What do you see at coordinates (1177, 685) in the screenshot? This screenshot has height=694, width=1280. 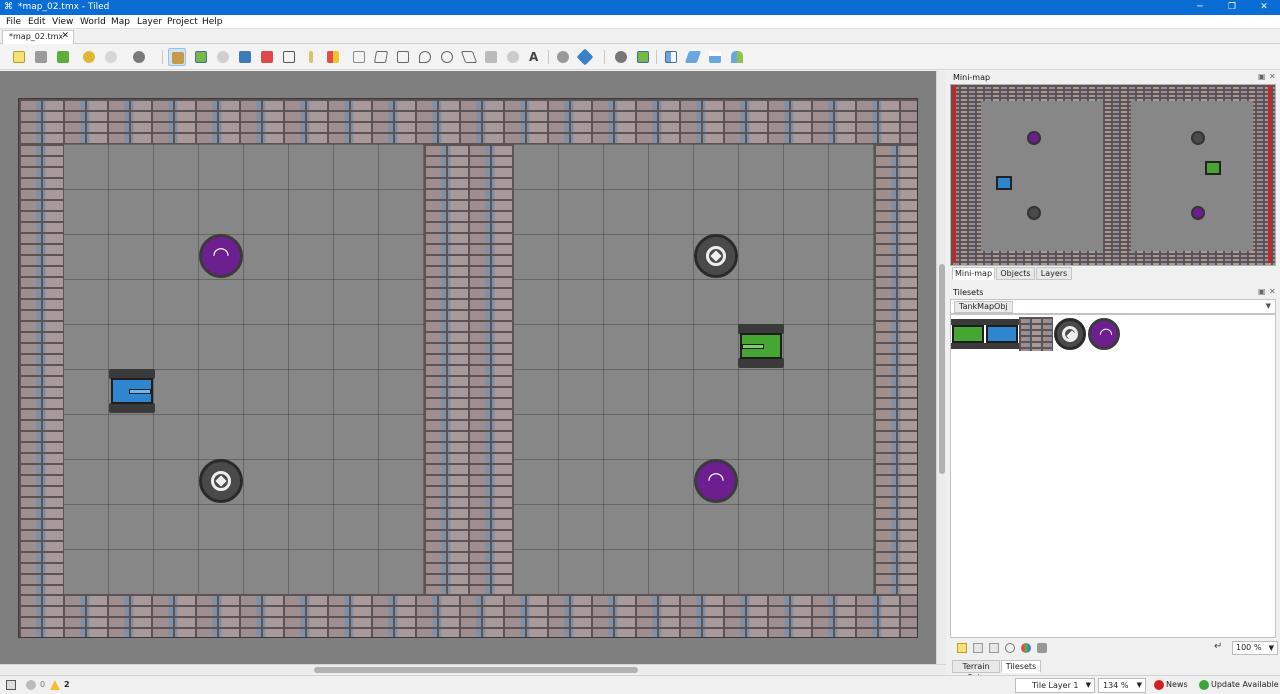 I see `news-button: News` at bounding box center [1177, 685].